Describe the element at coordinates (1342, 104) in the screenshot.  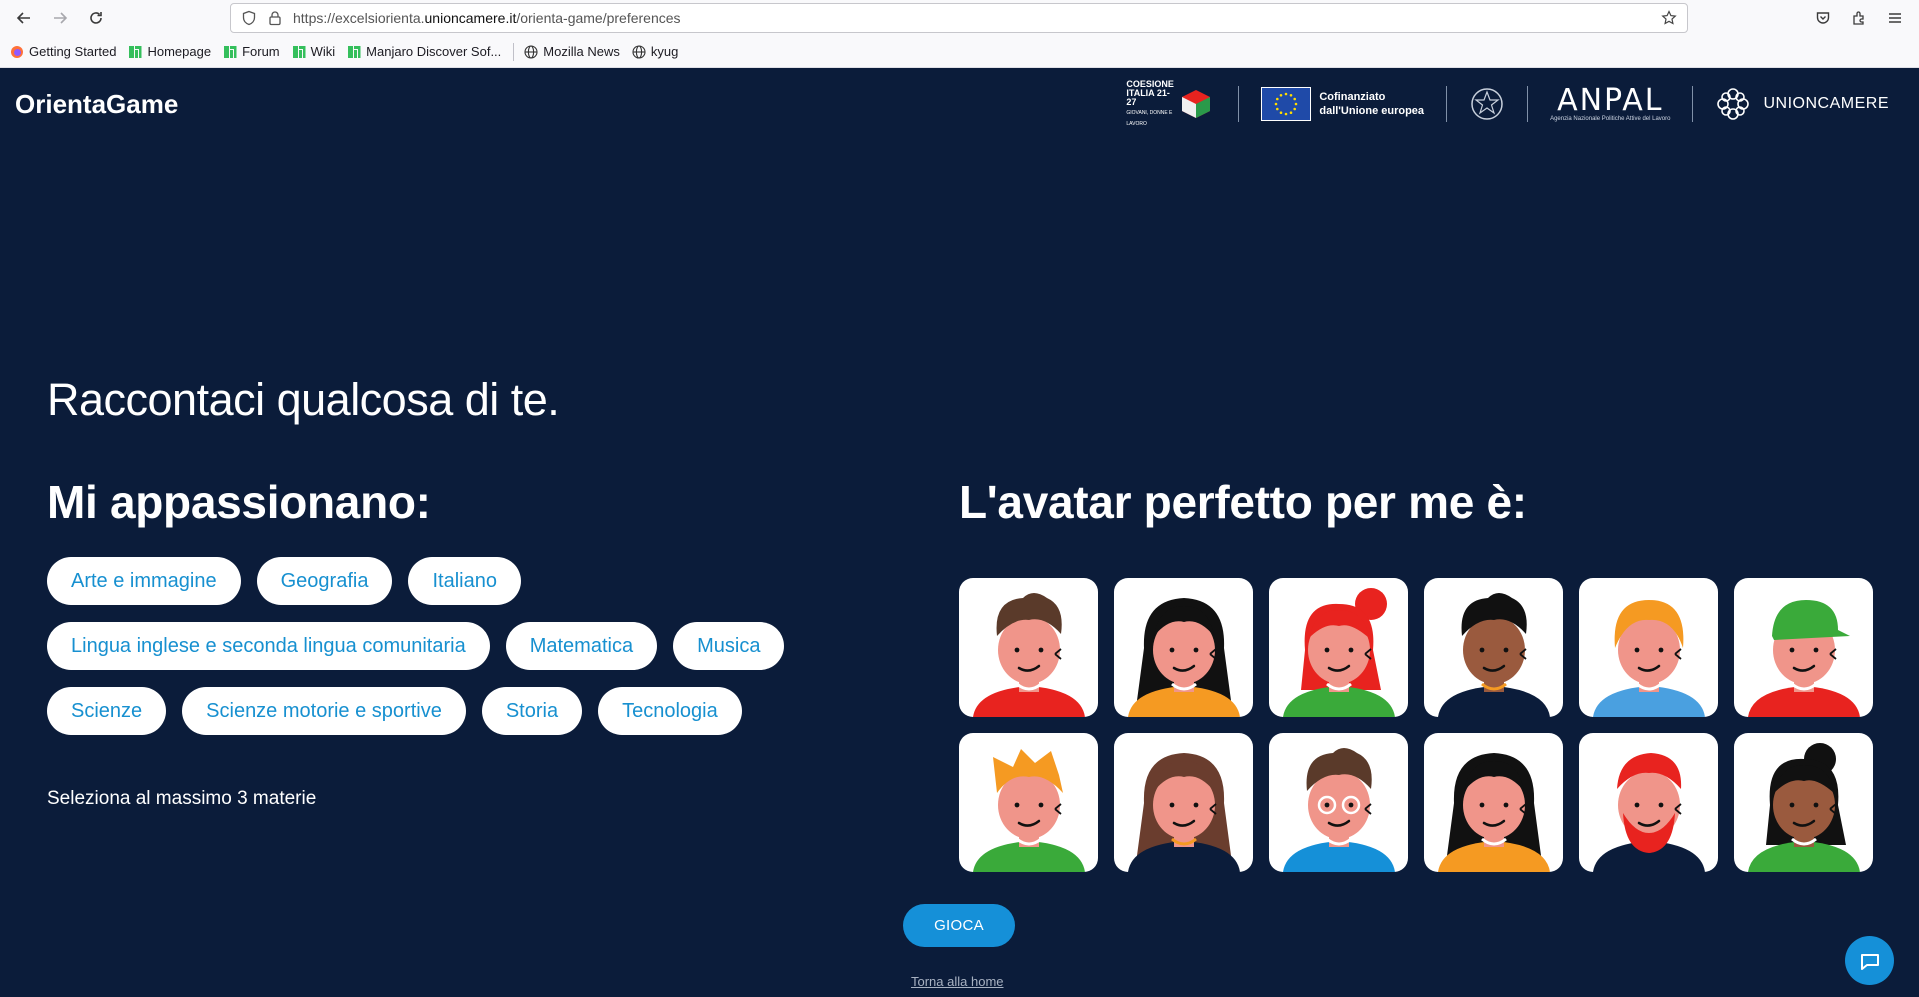
I see `eu-cofinanced-logo: Cofinanziato dall'Unione europea` at that location.